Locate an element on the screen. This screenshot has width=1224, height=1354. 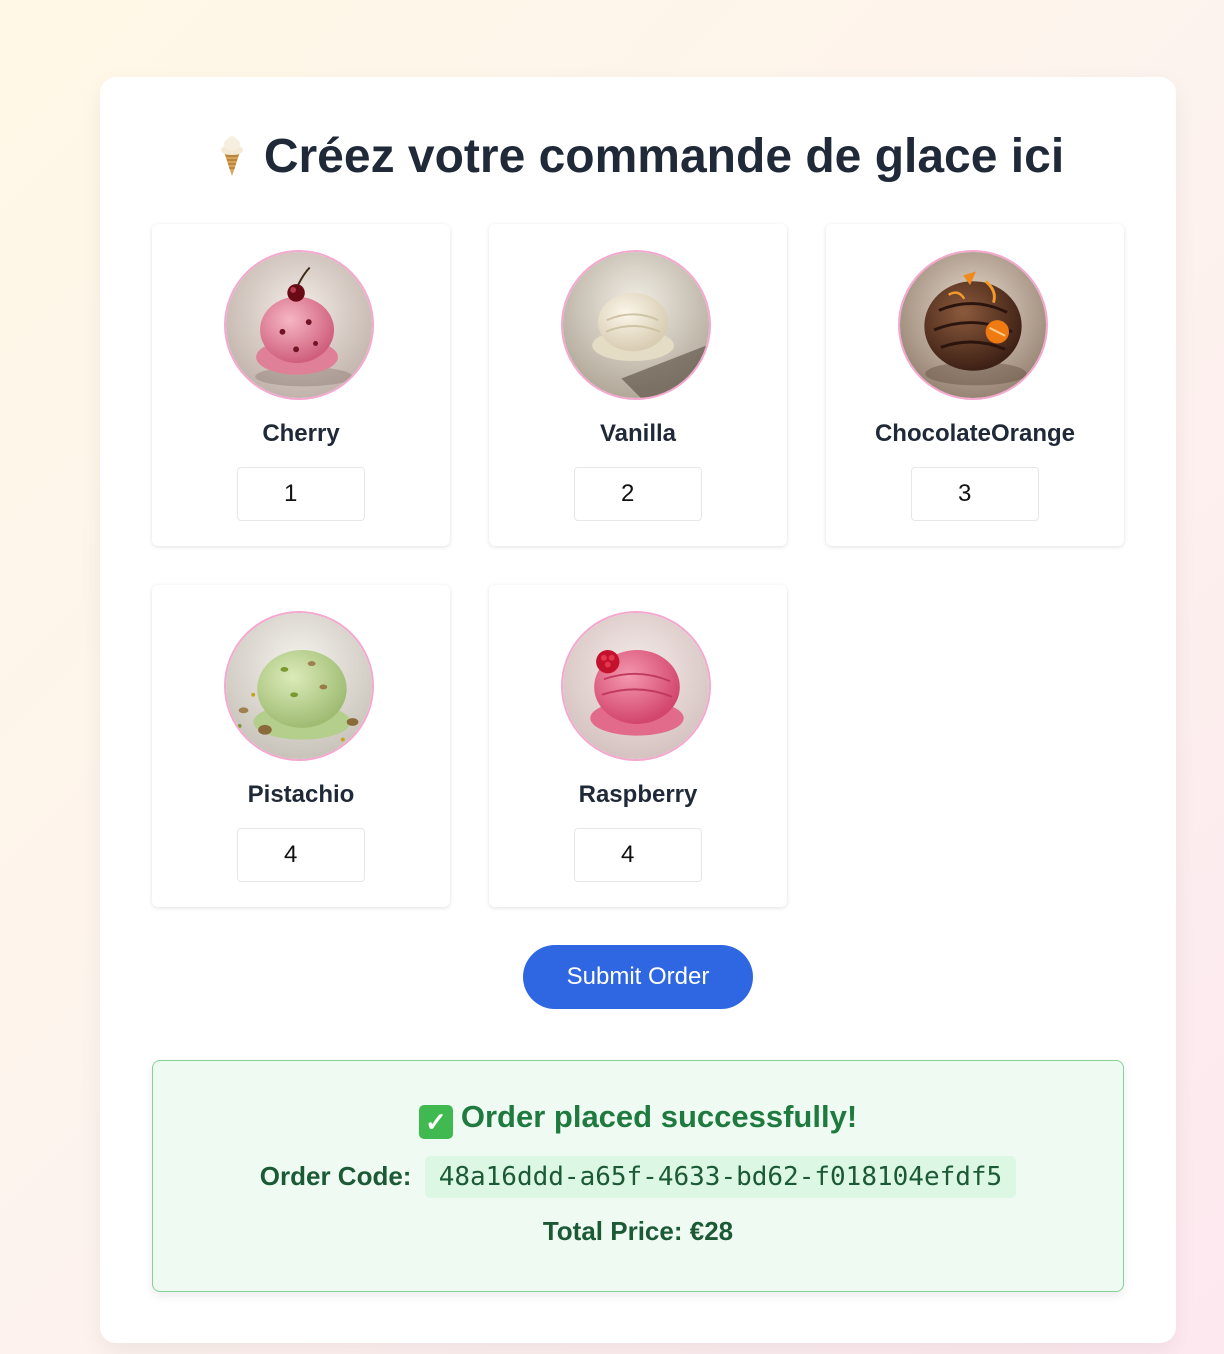
flavor-card-raspberry: Raspberry is located at coordinates (638, 746).